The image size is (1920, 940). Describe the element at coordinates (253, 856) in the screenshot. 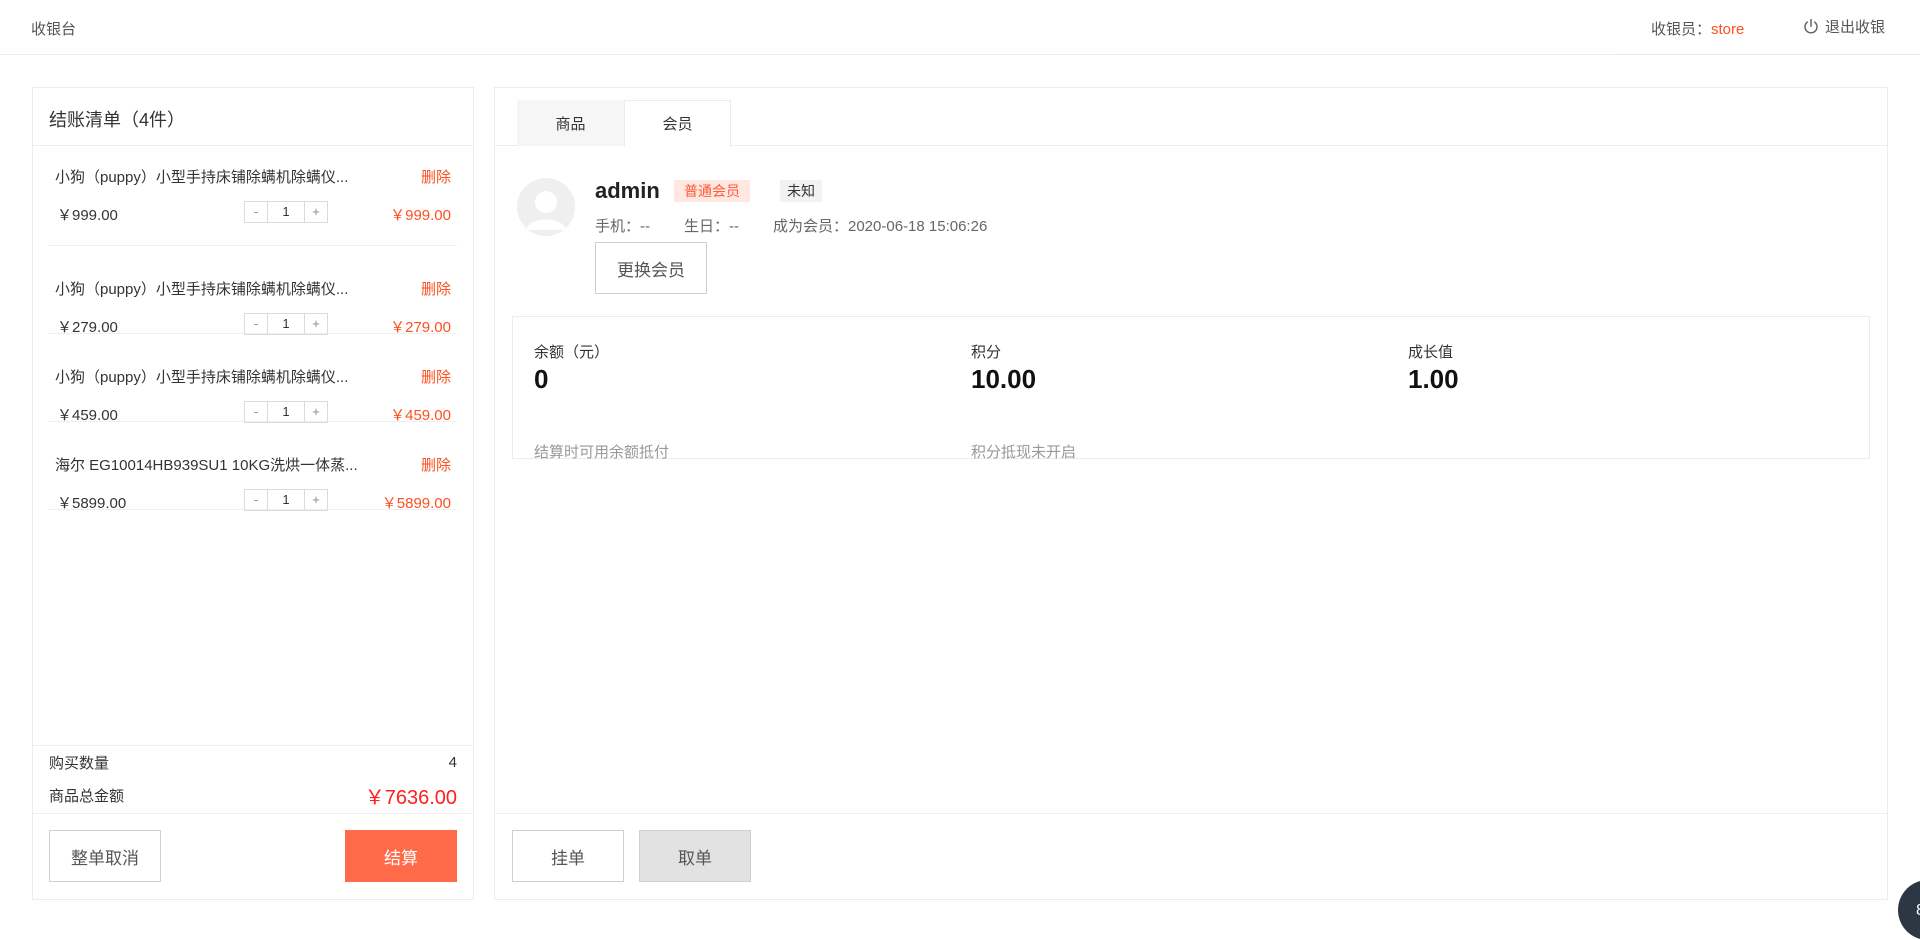

I see `cart-actions: 整单取消 结算` at that location.